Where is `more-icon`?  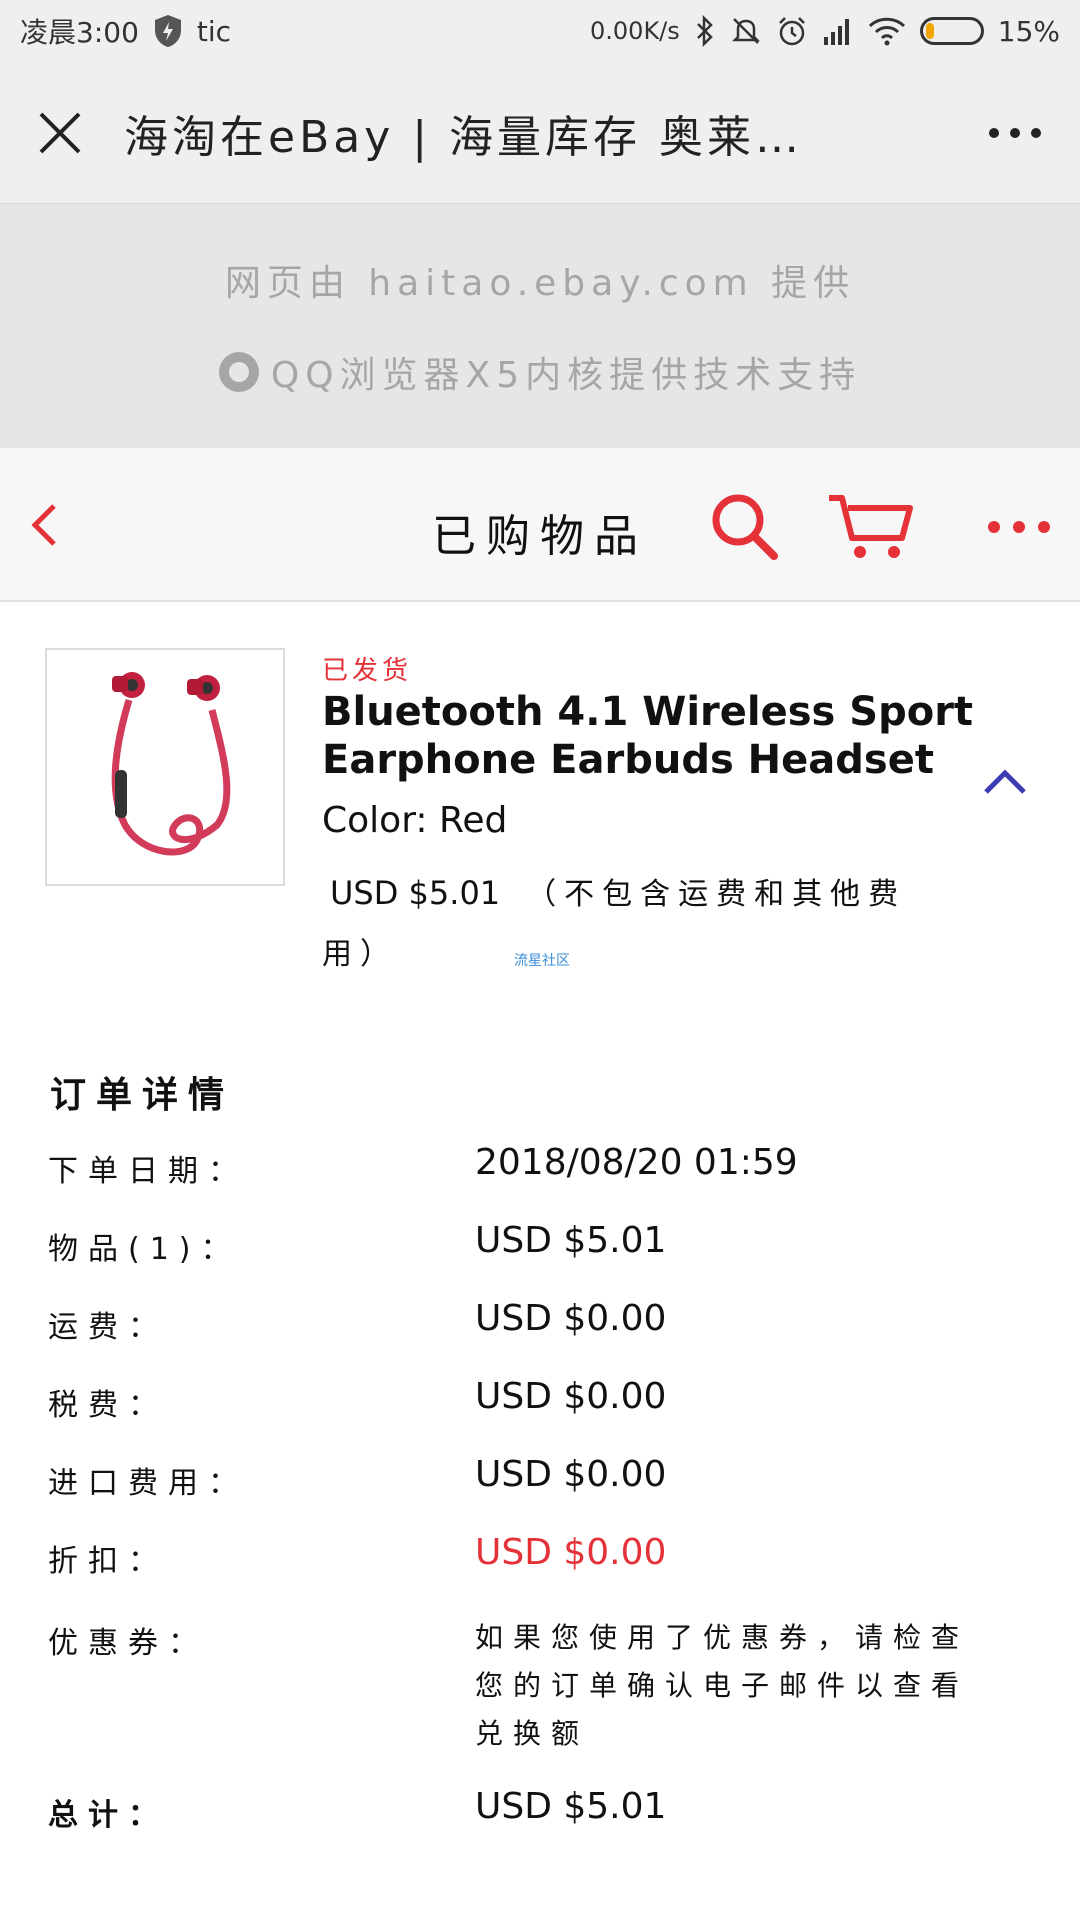
more-icon is located at coordinates (1015, 132).